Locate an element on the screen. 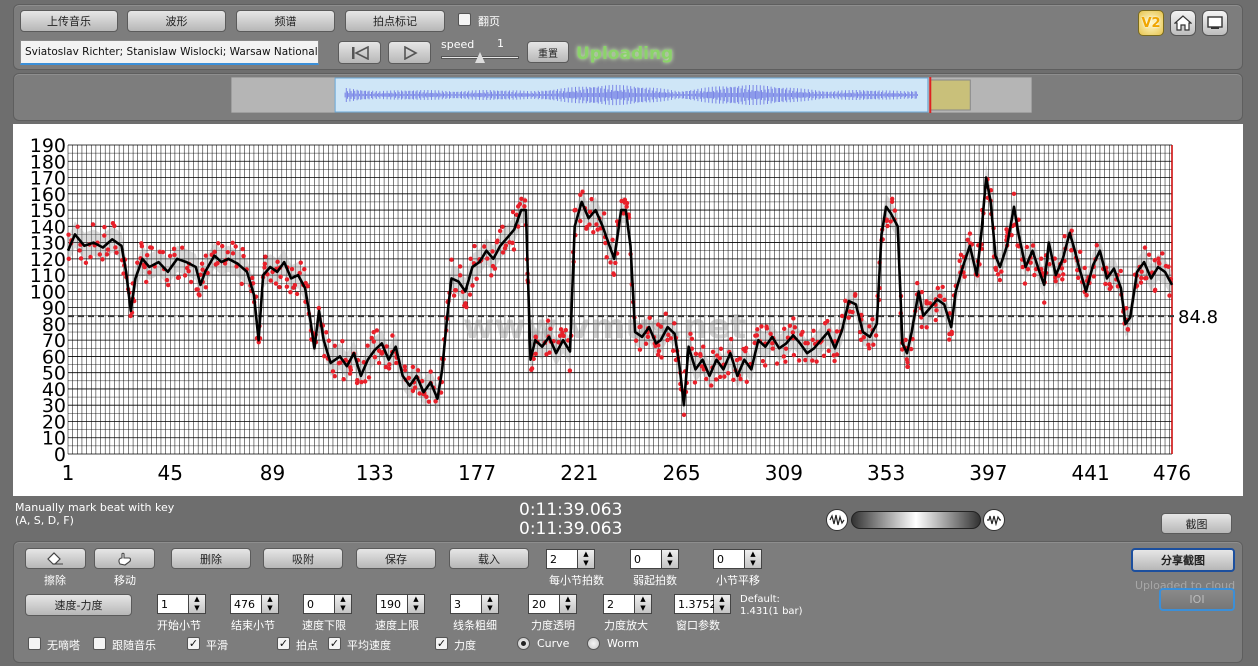 The height and width of the screenshot is (666, 1258). start-bar-stepper: 1 ▲ ▼ is located at coordinates (181, 604).